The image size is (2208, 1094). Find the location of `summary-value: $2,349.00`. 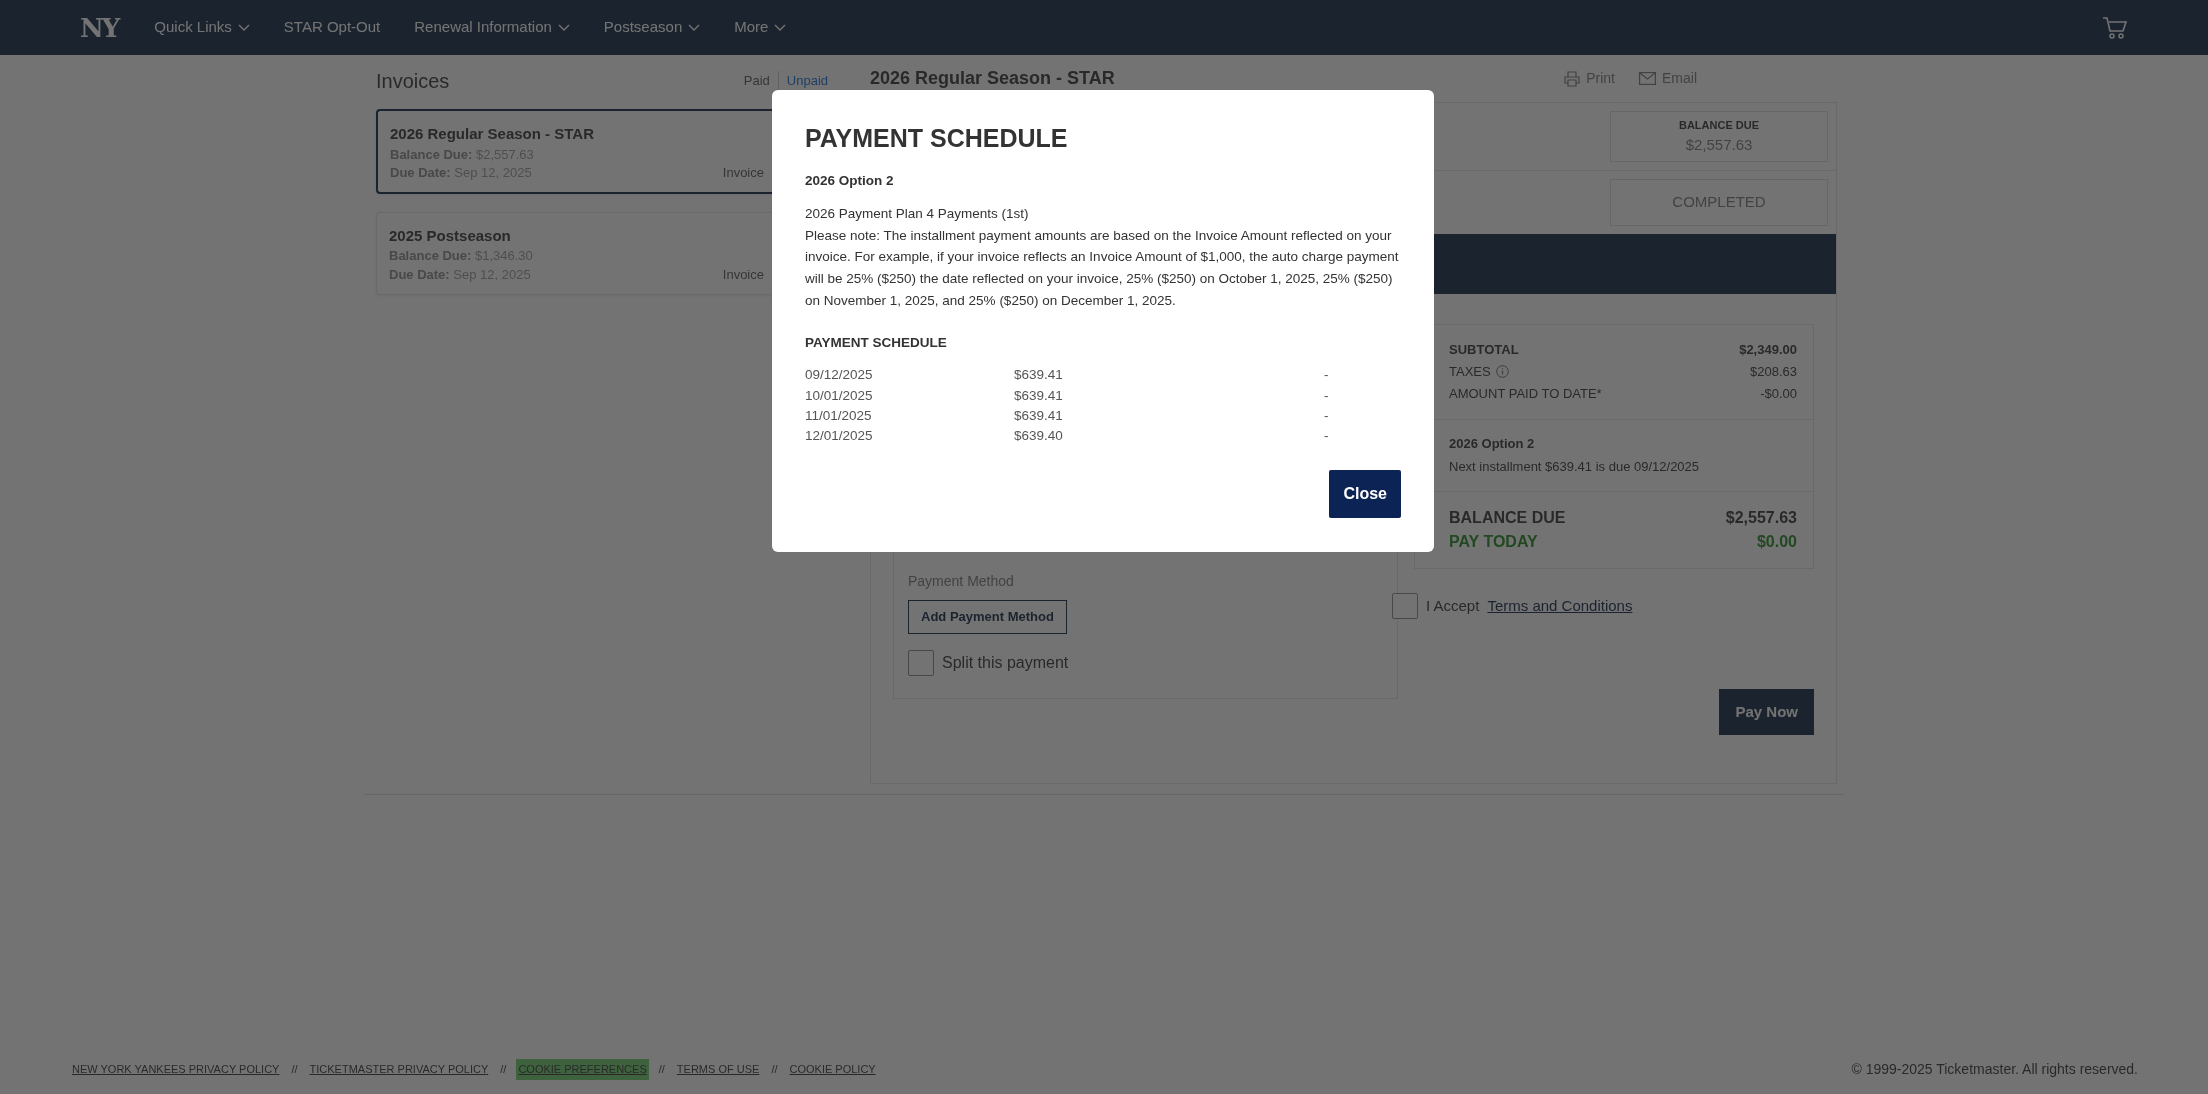

summary-value: $2,349.00 is located at coordinates (1768, 349).